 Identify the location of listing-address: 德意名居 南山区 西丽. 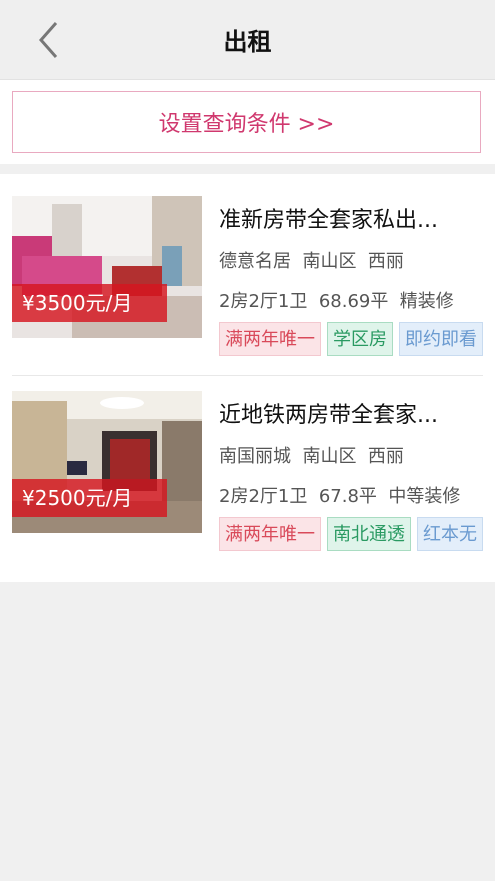
(311, 260).